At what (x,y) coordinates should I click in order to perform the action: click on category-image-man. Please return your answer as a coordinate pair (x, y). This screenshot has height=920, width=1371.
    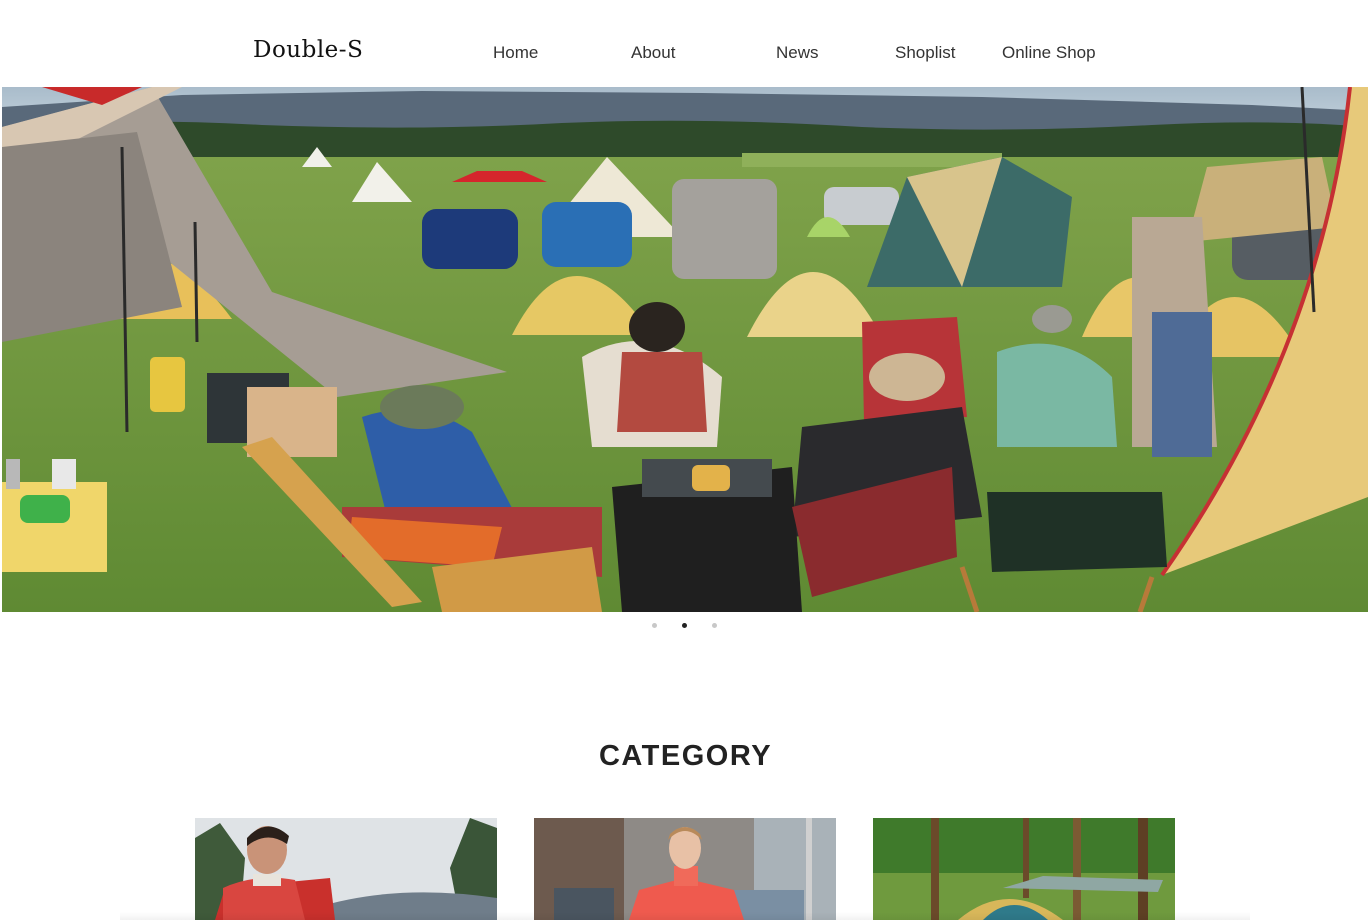
    Looking at the image, I should click on (346, 869).